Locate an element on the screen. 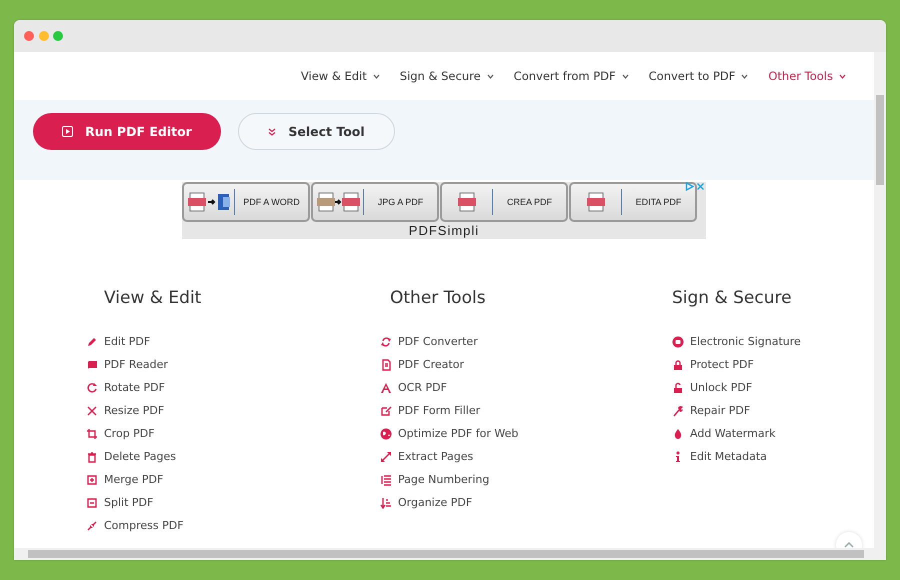  play-icon is located at coordinates (68, 131).